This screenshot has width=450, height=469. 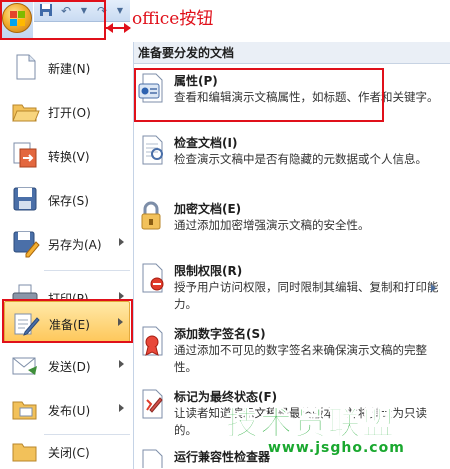 I want to click on menu-item-open: 打开(O), so click(x=67, y=112).